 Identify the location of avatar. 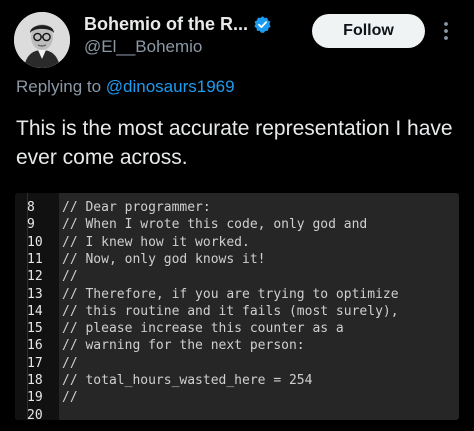
(42, 40).